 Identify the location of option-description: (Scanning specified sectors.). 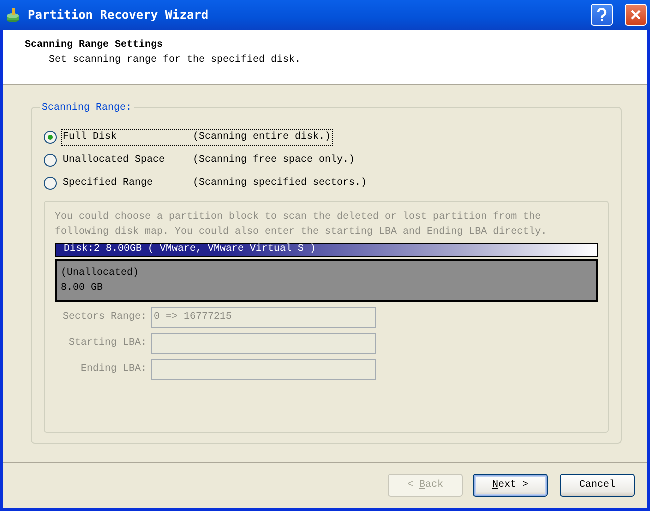
(280, 183).